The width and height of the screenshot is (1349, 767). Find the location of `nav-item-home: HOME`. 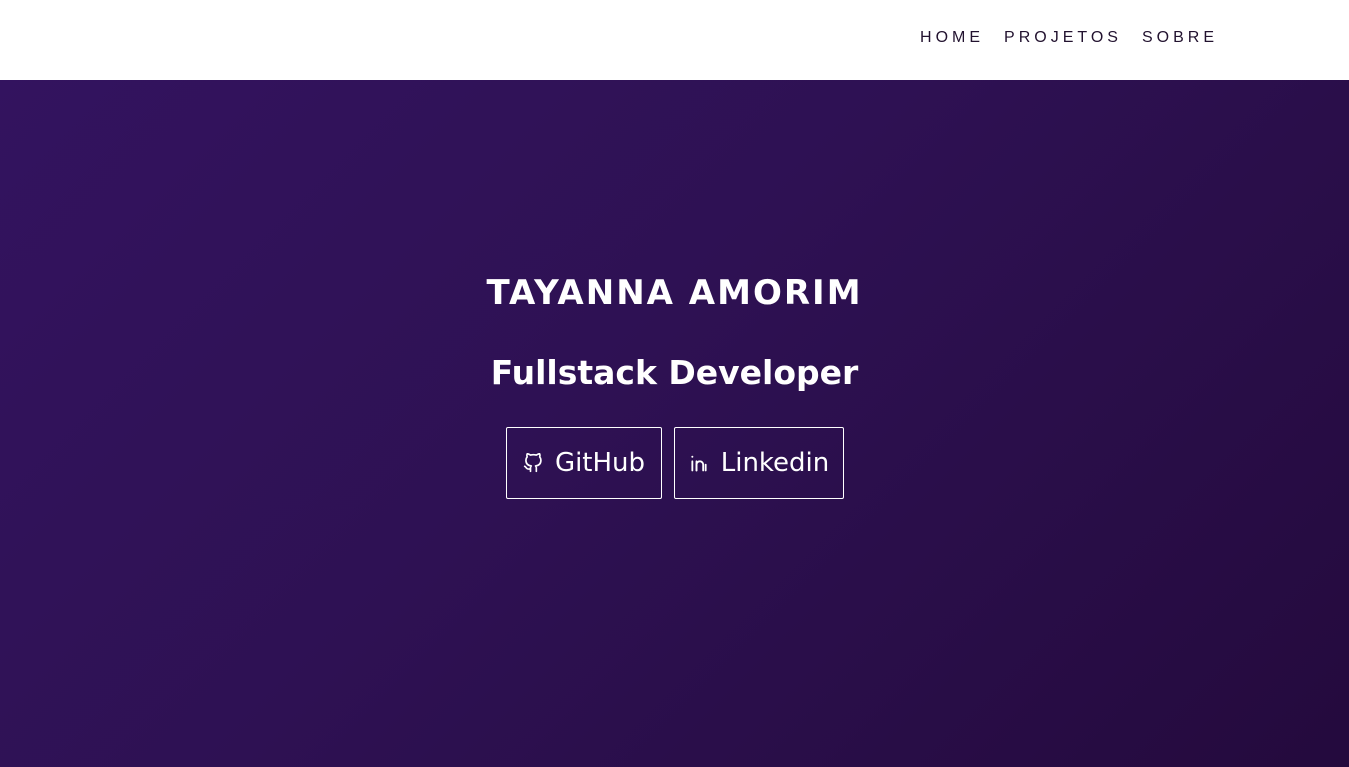

nav-item-home: HOME is located at coordinates (952, 38).